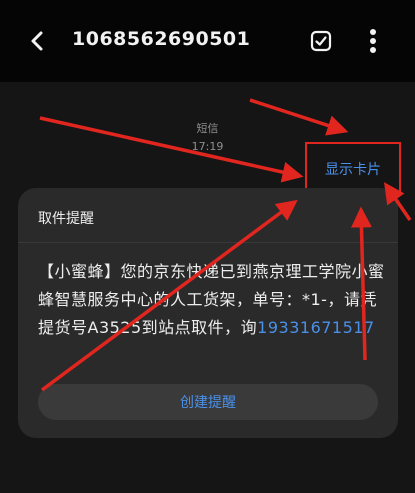 The width and height of the screenshot is (415, 493). I want to click on message-type-label: 短信, so click(207, 128).